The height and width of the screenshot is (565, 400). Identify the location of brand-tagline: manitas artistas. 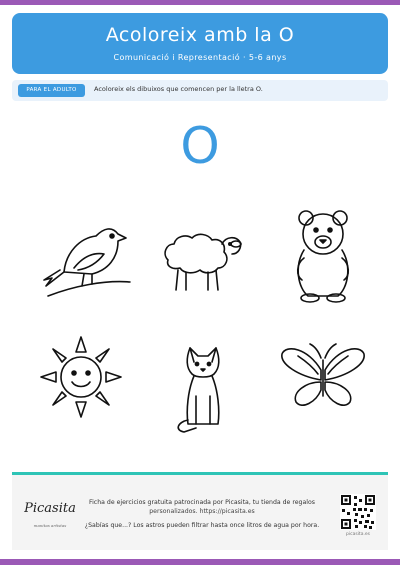
(50, 525).